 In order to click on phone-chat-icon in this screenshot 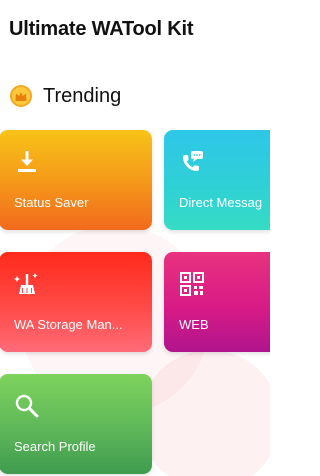, I will do `click(193, 161)`.